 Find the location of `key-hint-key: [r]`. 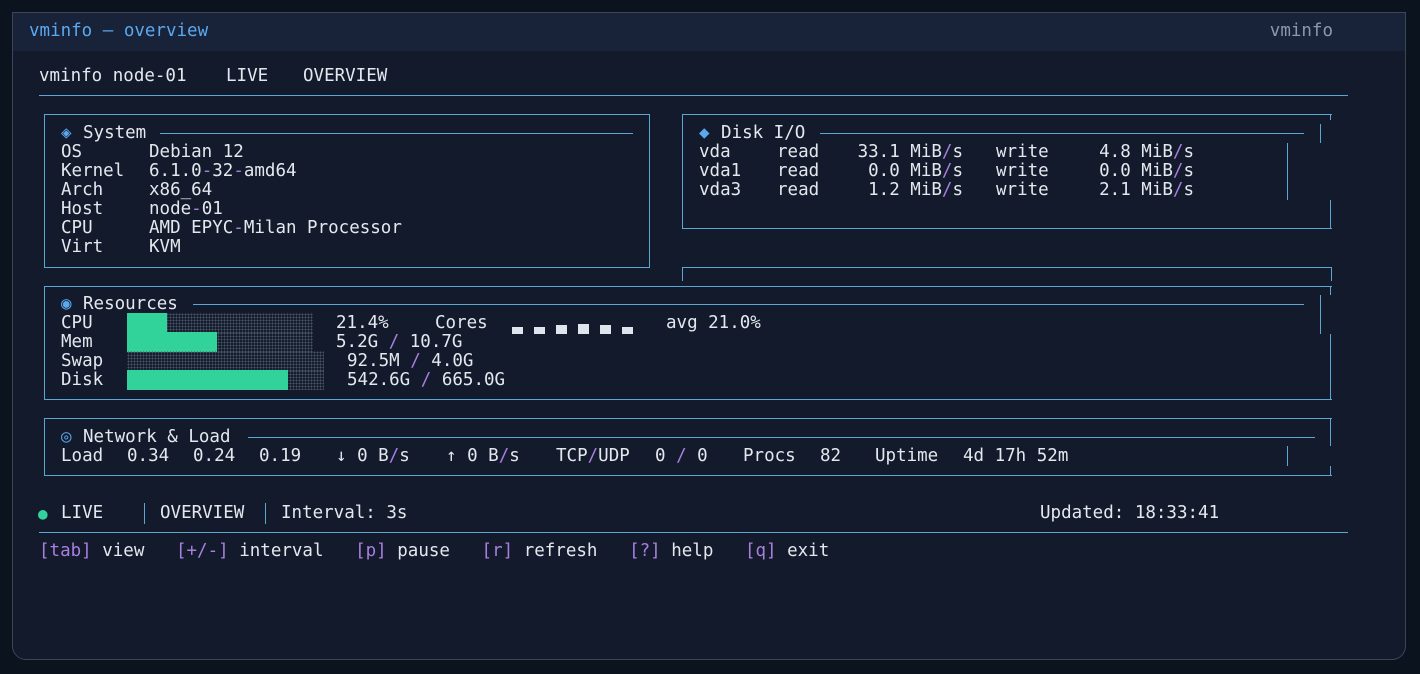

key-hint-key: [r] is located at coordinates (497, 551).